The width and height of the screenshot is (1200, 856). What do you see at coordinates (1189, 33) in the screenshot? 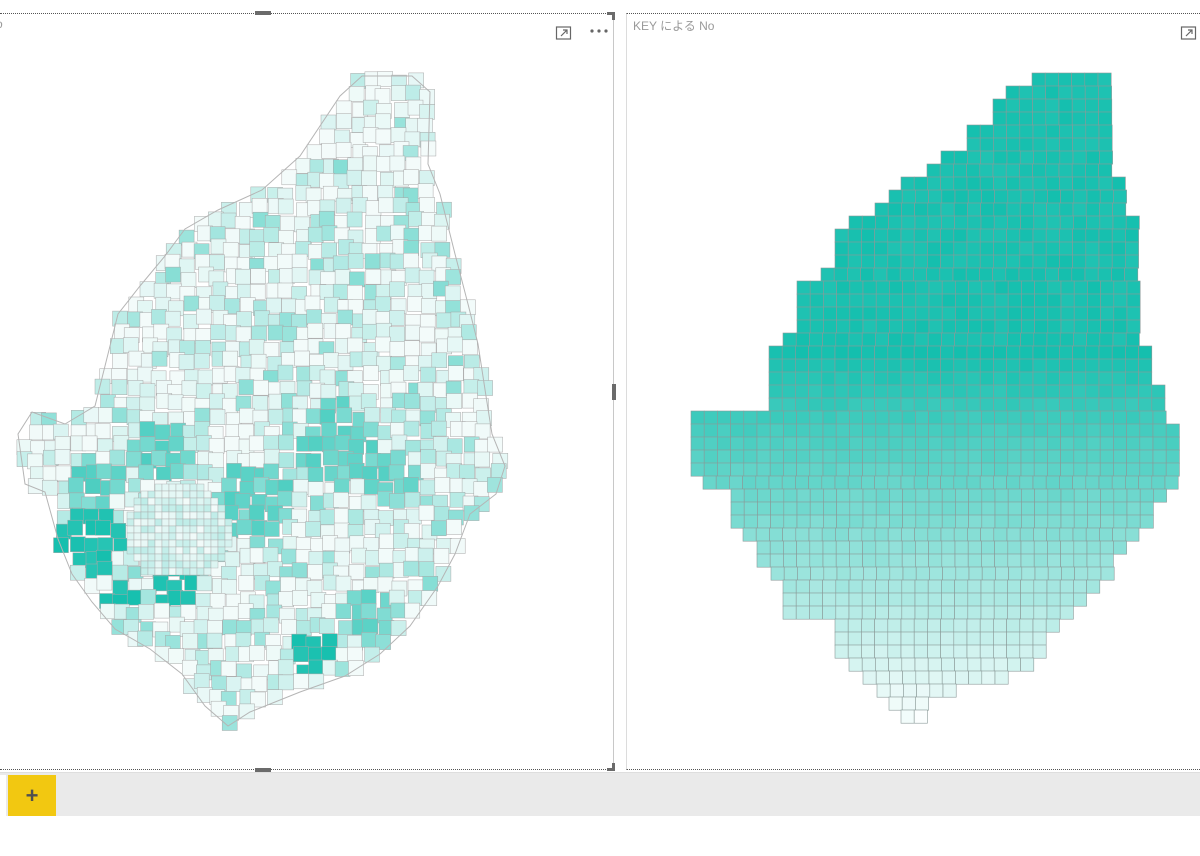
I see `focus-mode-icon` at bounding box center [1189, 33].